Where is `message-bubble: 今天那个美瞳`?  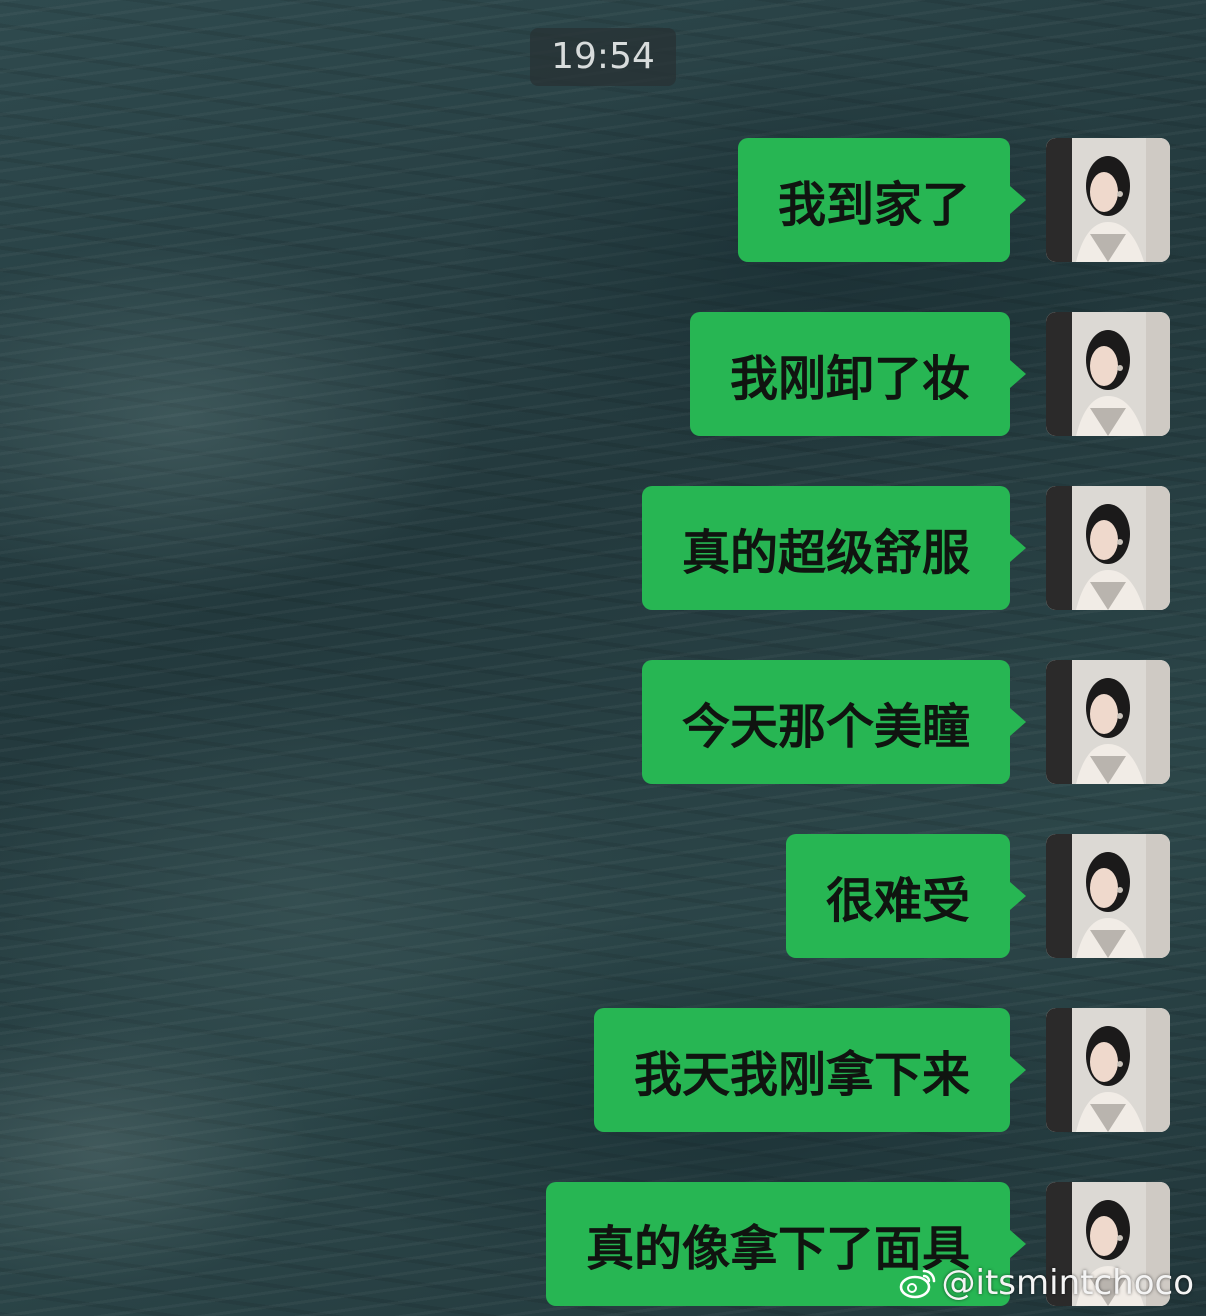 message-bubble: 今天那个美瞳 is located at coordinates (834, 722).